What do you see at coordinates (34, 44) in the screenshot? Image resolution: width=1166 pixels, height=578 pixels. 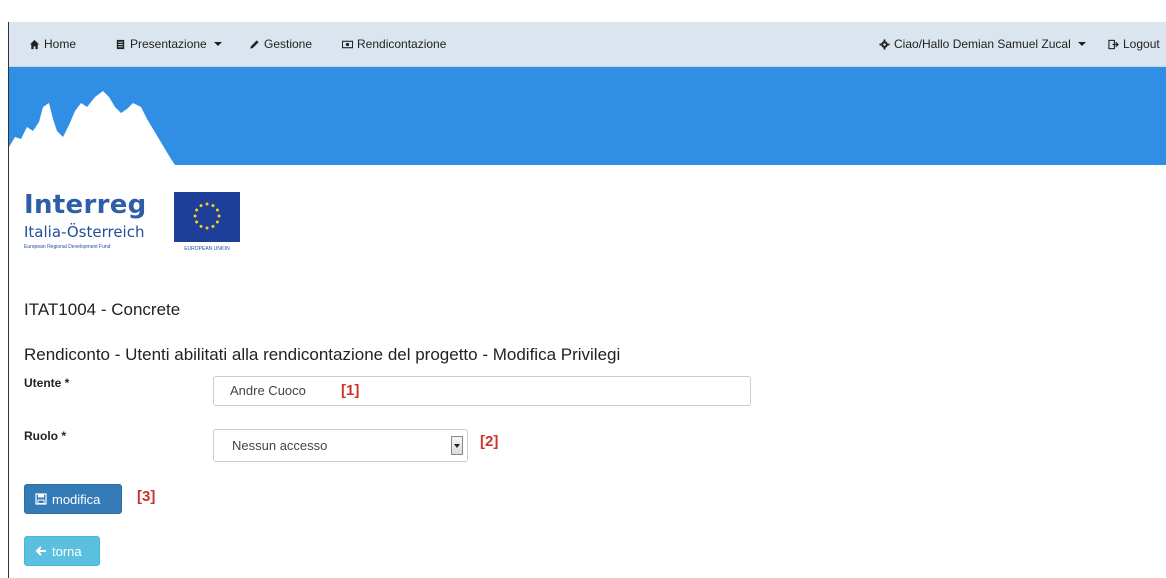 I see `home-icon` at bounding box center [34, 44].